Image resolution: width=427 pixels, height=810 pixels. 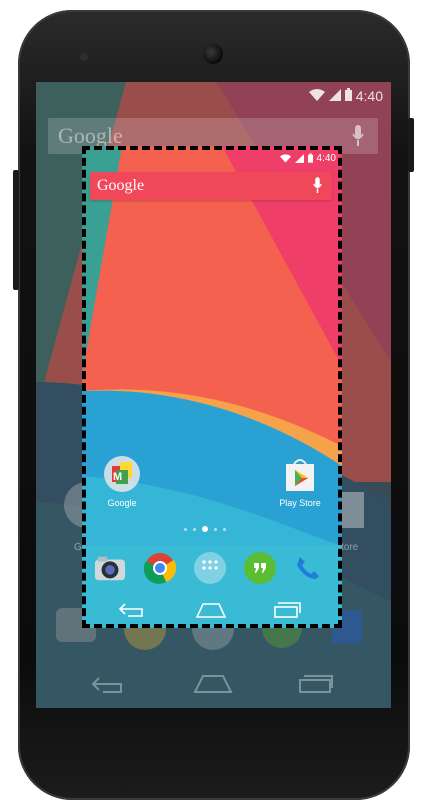 I want to click on google-folder-icon: M, so click(x=122, y=474).